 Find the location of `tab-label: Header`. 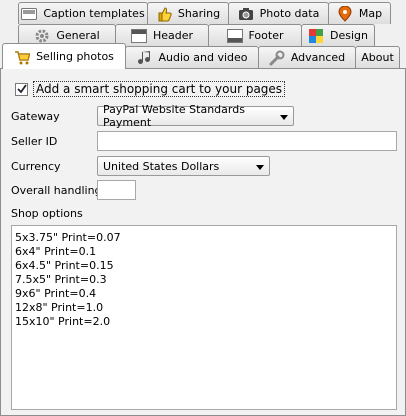

tab-label: Header is located at coordinates (173, 35).